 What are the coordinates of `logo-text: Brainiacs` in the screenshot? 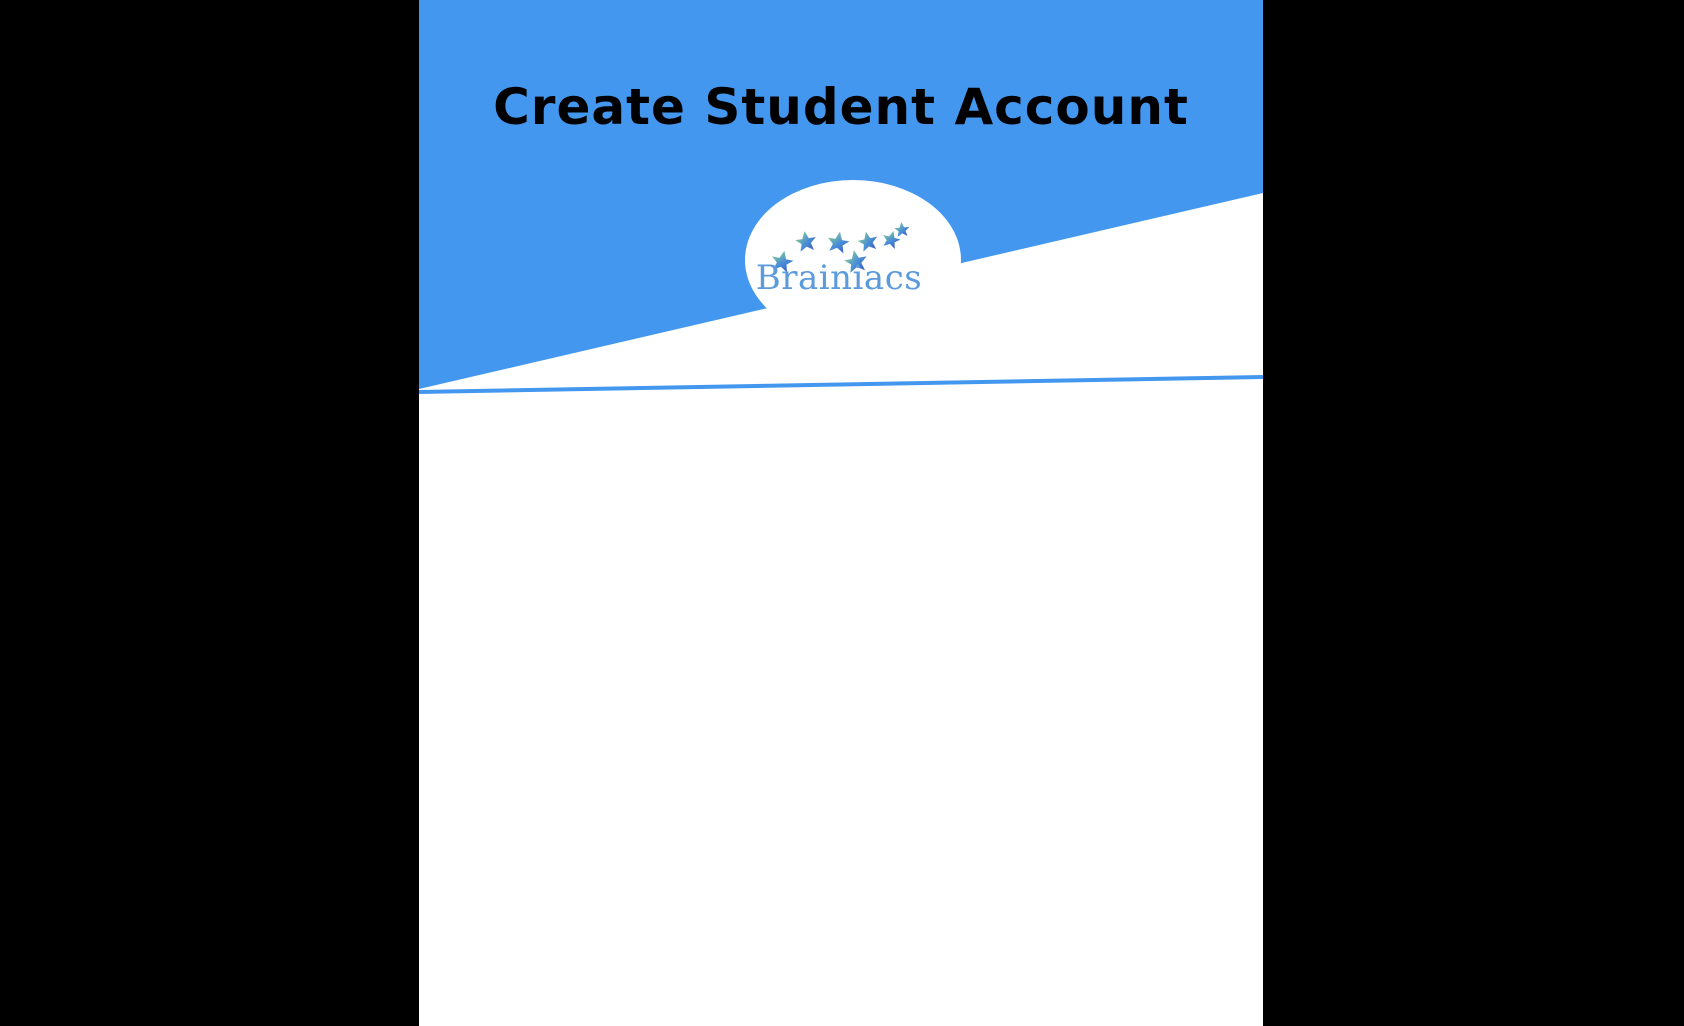 It's located at (839, 278).